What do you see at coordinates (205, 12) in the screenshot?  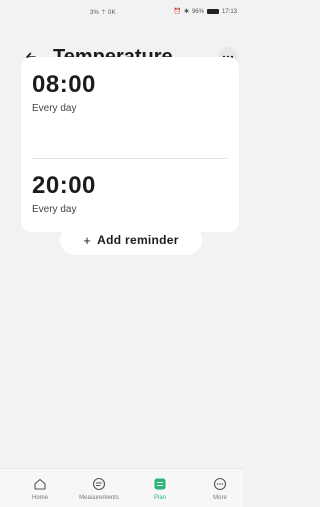 I see `status-right-group: ⏰ ✱ 96% 17:13` at bounding box center [205, 12].